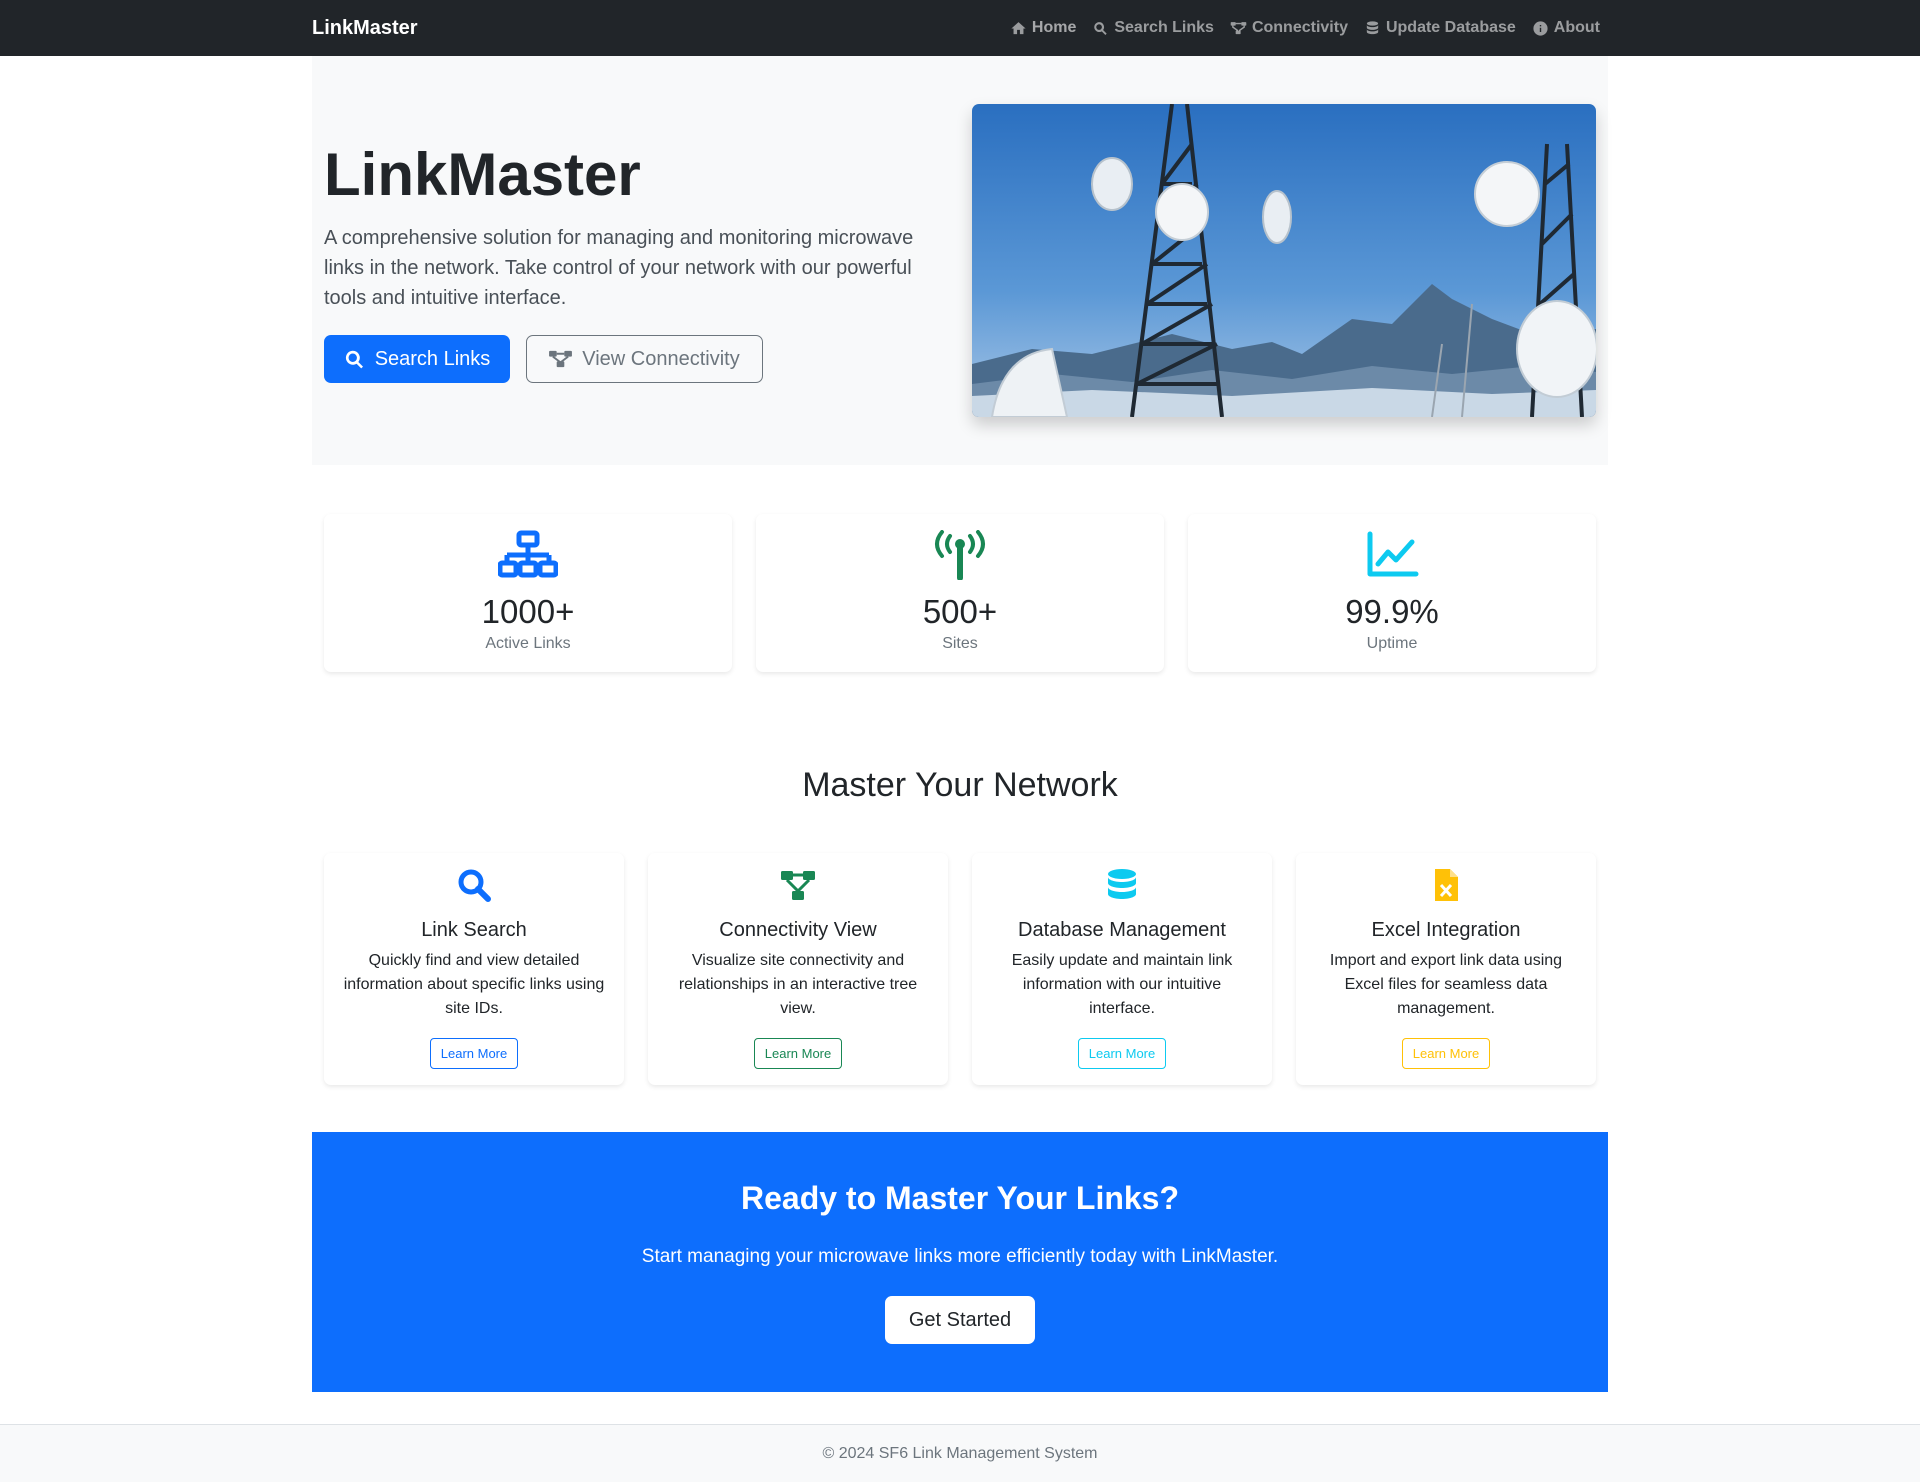  Describe the element at coordinates (528, 611) in the screenshot. I see `stat-value: 1000+` at that location.